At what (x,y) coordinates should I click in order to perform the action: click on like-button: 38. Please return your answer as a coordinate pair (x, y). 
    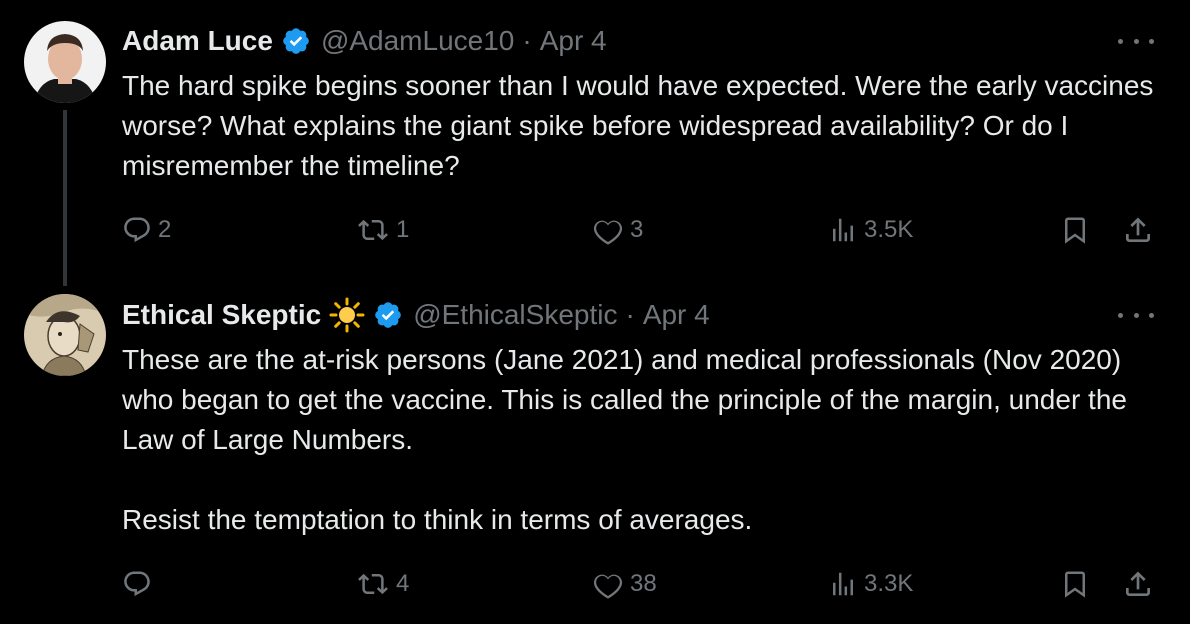
    Looking at the image, I should click on (624, 584).